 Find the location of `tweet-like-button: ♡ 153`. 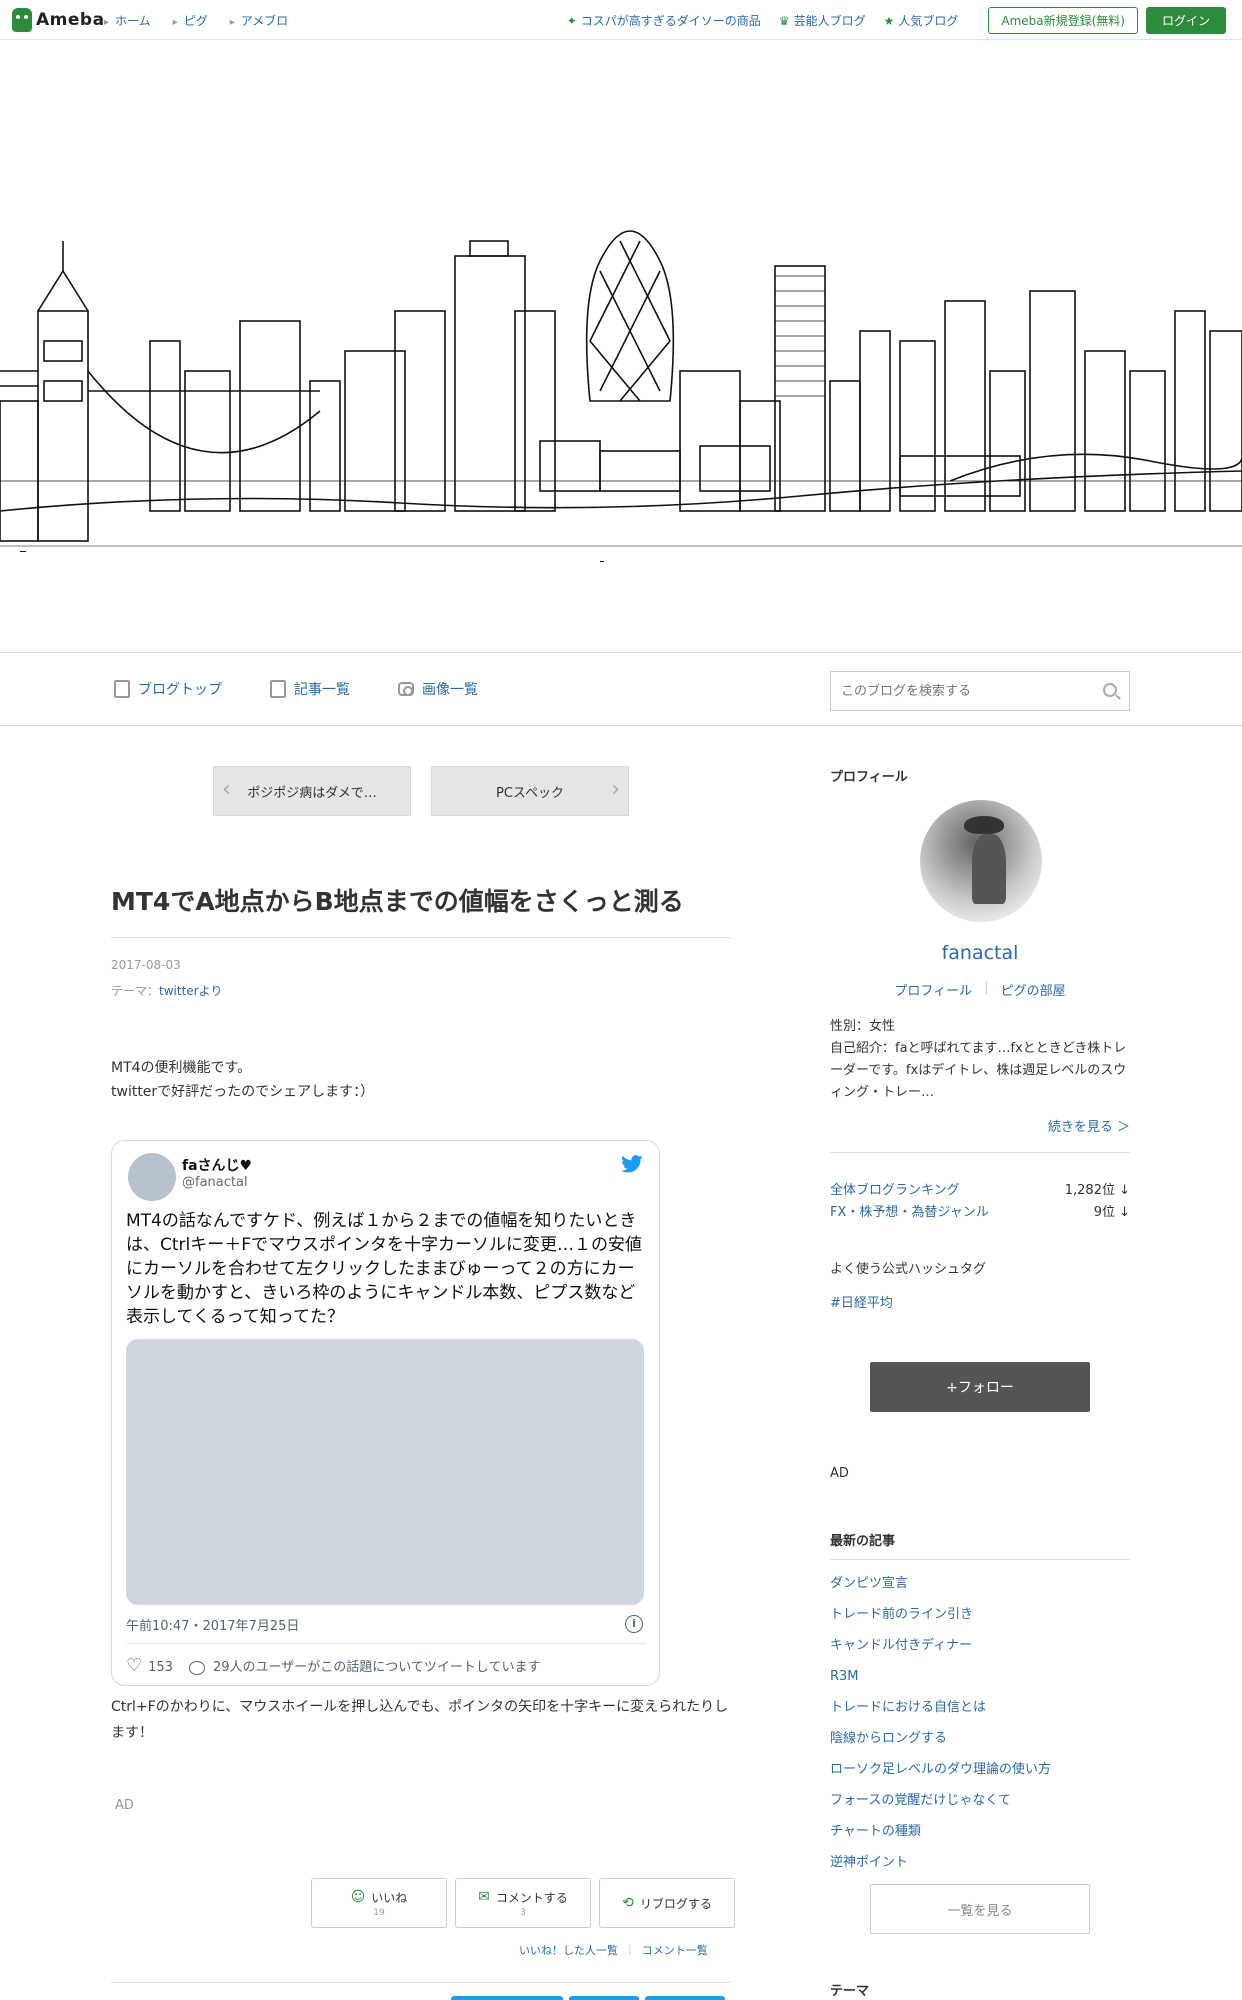

tweet-like-button: ♡ 153 is located at coordinates (149, 1665).